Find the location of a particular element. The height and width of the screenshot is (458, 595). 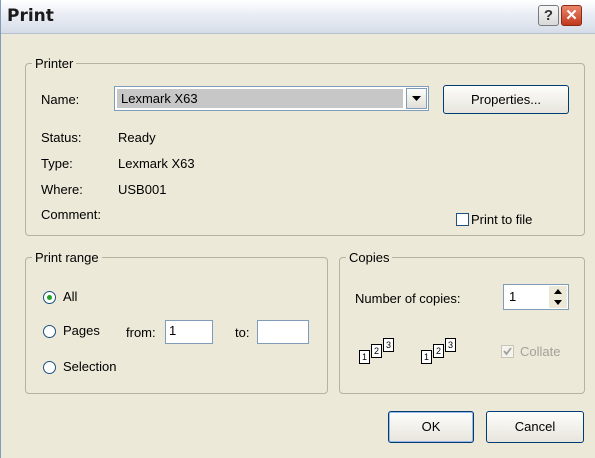

cancel-label: Cancel is located at coordinates (535, 426).